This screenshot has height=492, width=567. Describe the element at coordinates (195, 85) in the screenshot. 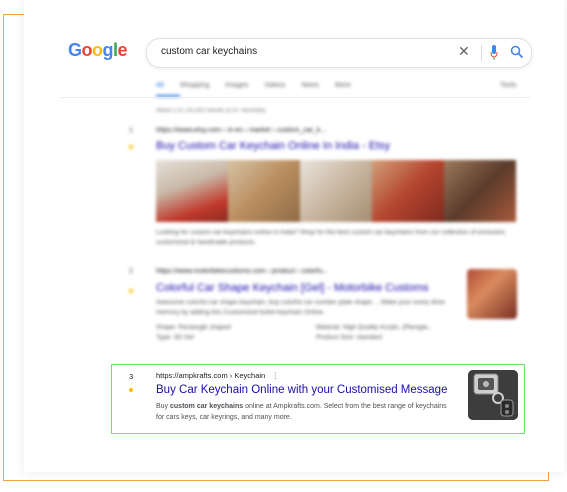

I see `tab-shopping: Shopping` at that location.